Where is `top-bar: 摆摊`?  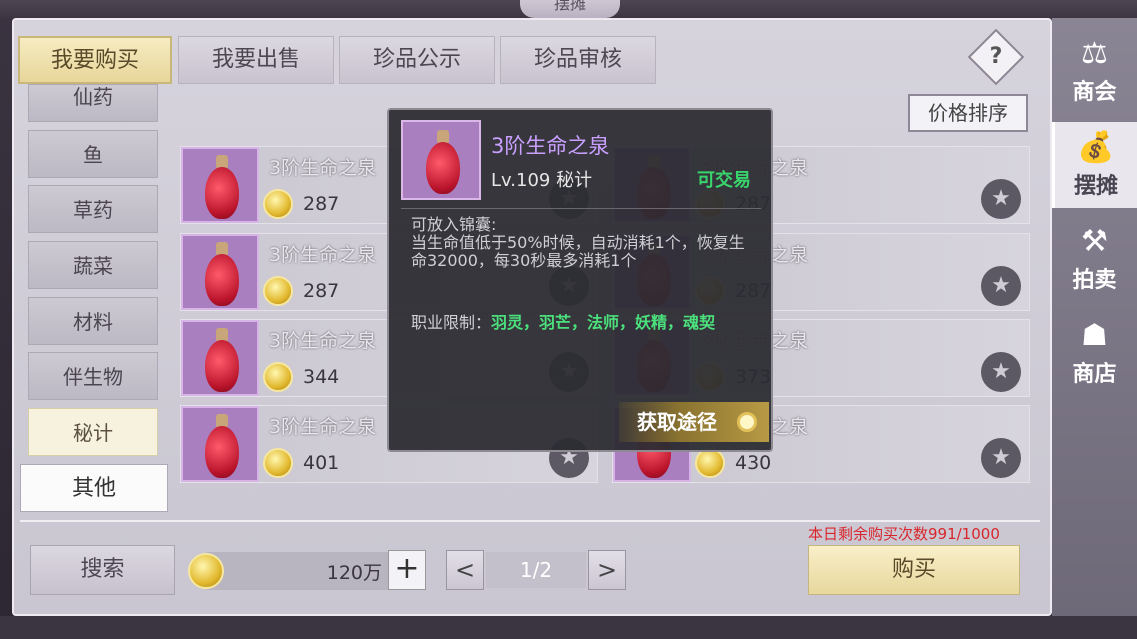 top-bar: 摆摊 is located at coordinates (568, 10).